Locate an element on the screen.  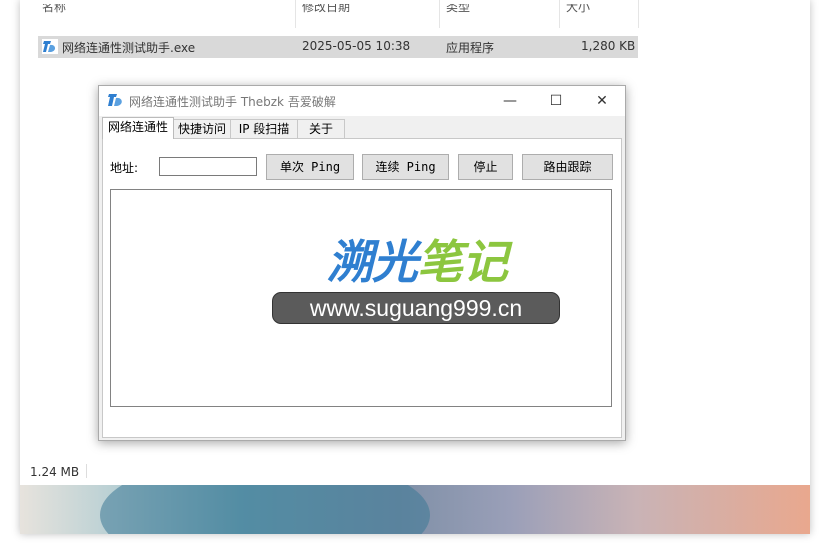
tab-quick-access: 快捷访问 is located at coordinates (202, 128).